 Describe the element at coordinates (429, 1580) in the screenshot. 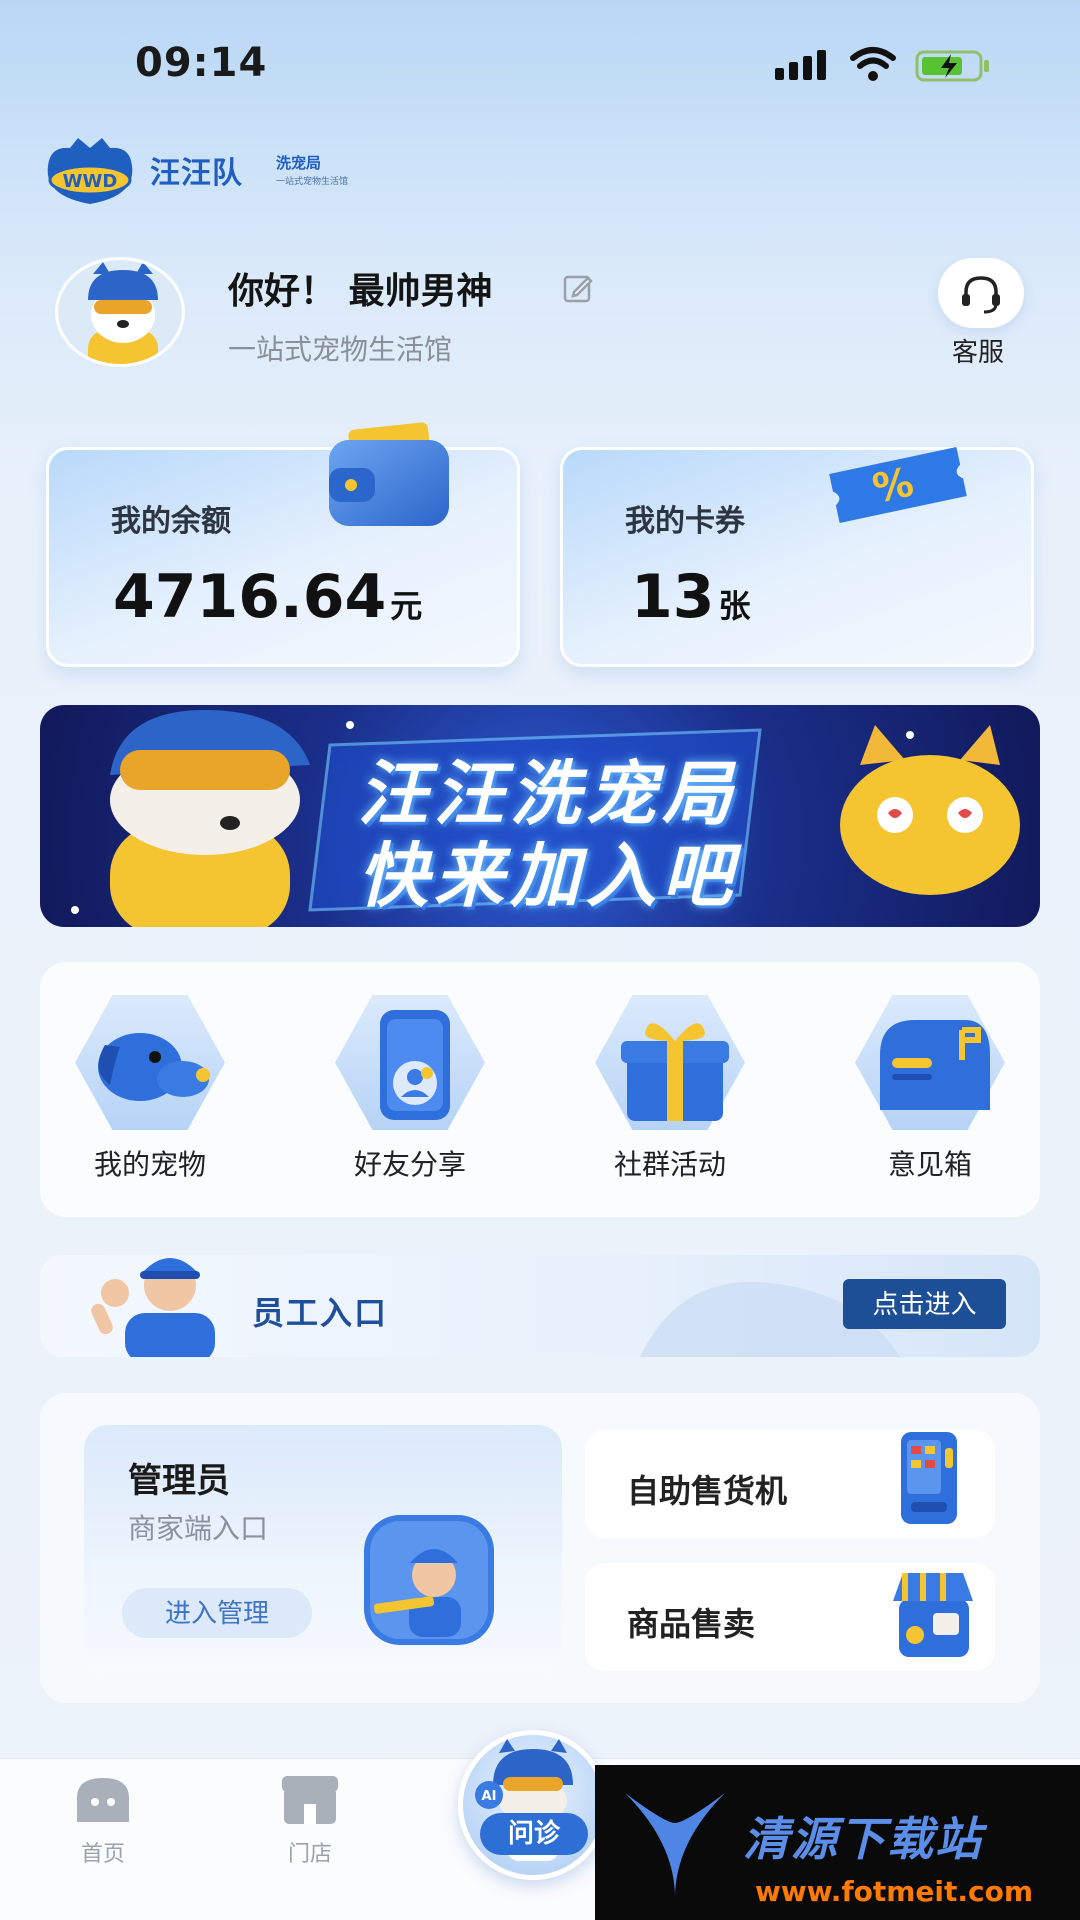

I see `admin-merchant-illustration` at that location.